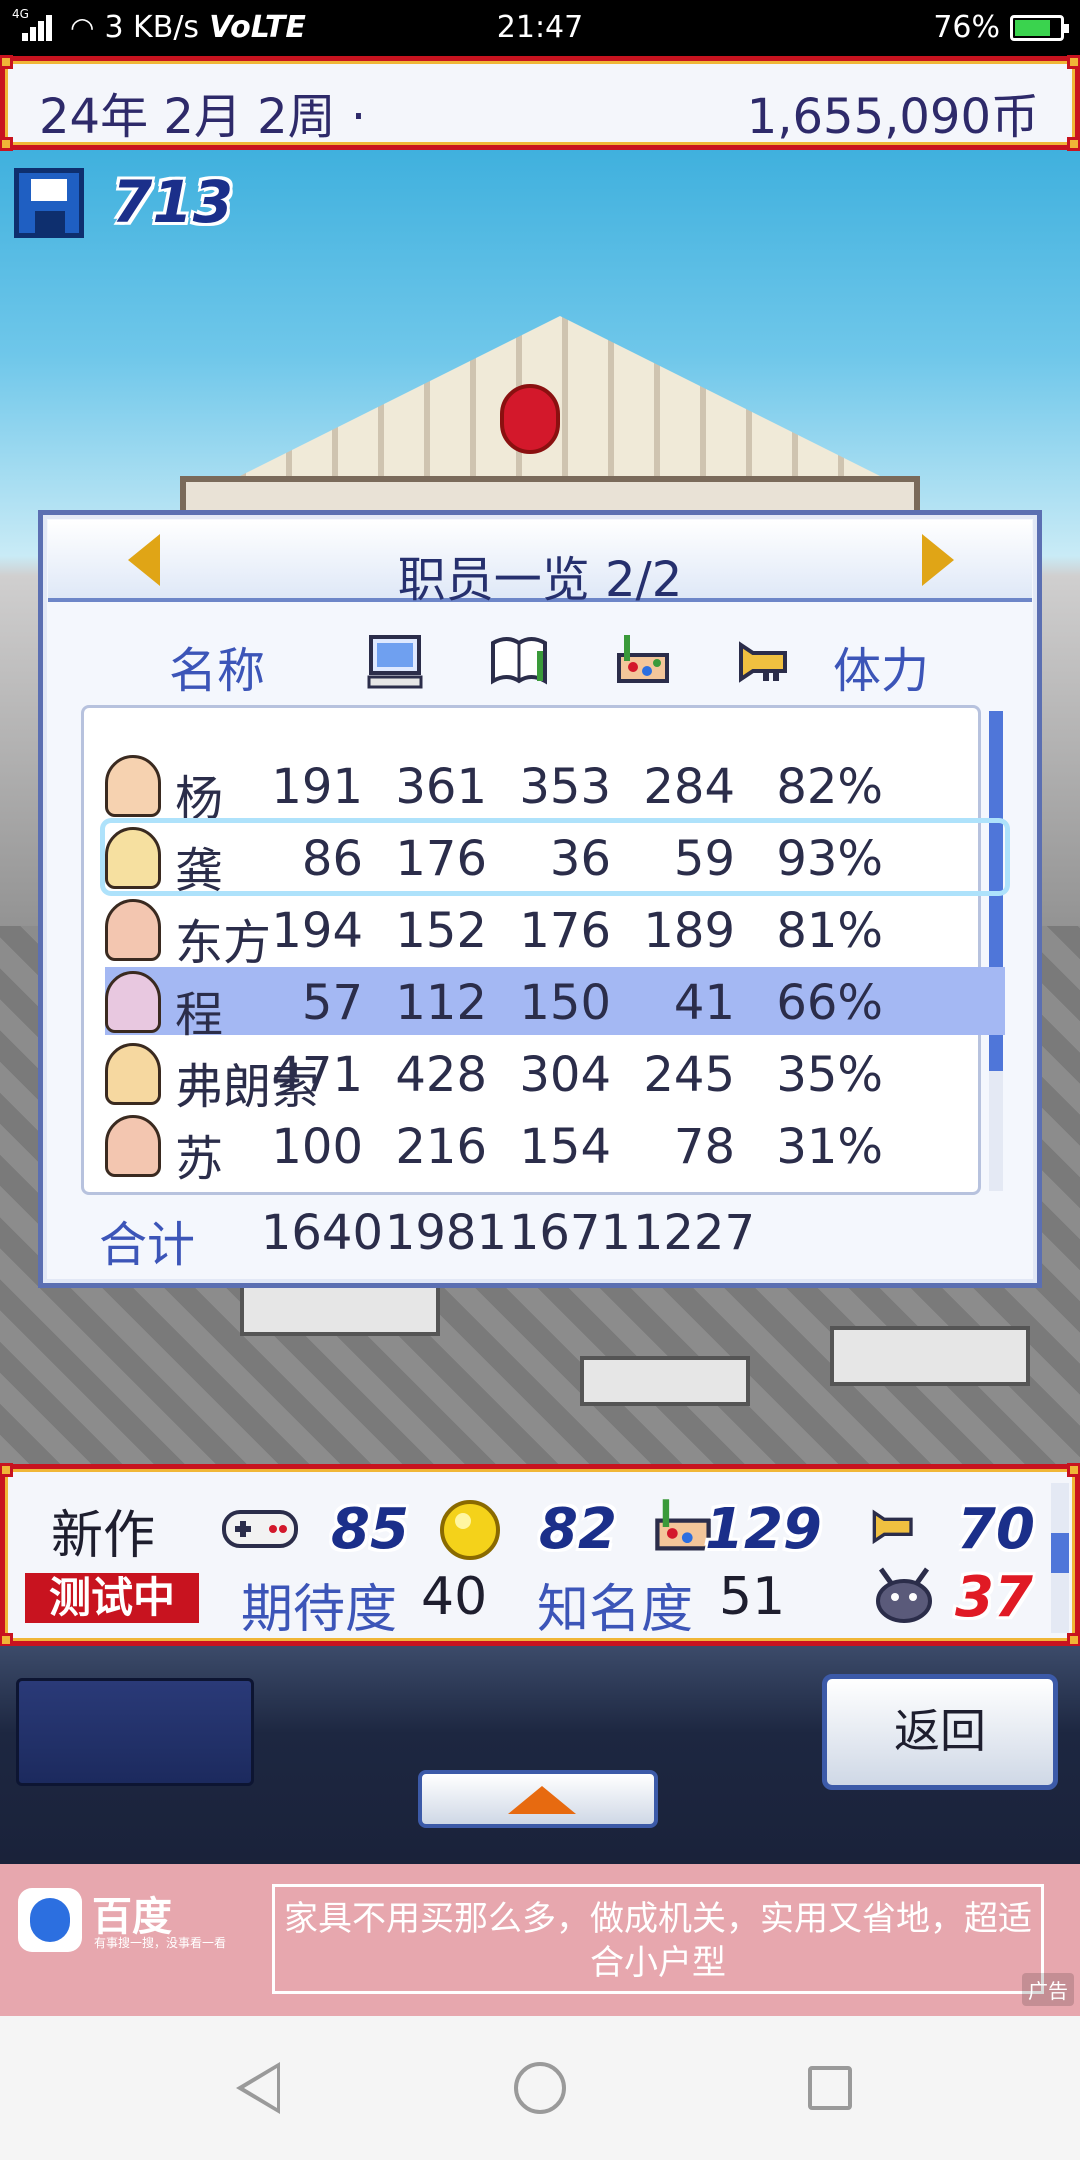  Describe the element at coordinates (693, 1233) in the screenshot. I see `total-value-4: 1227` at that location.